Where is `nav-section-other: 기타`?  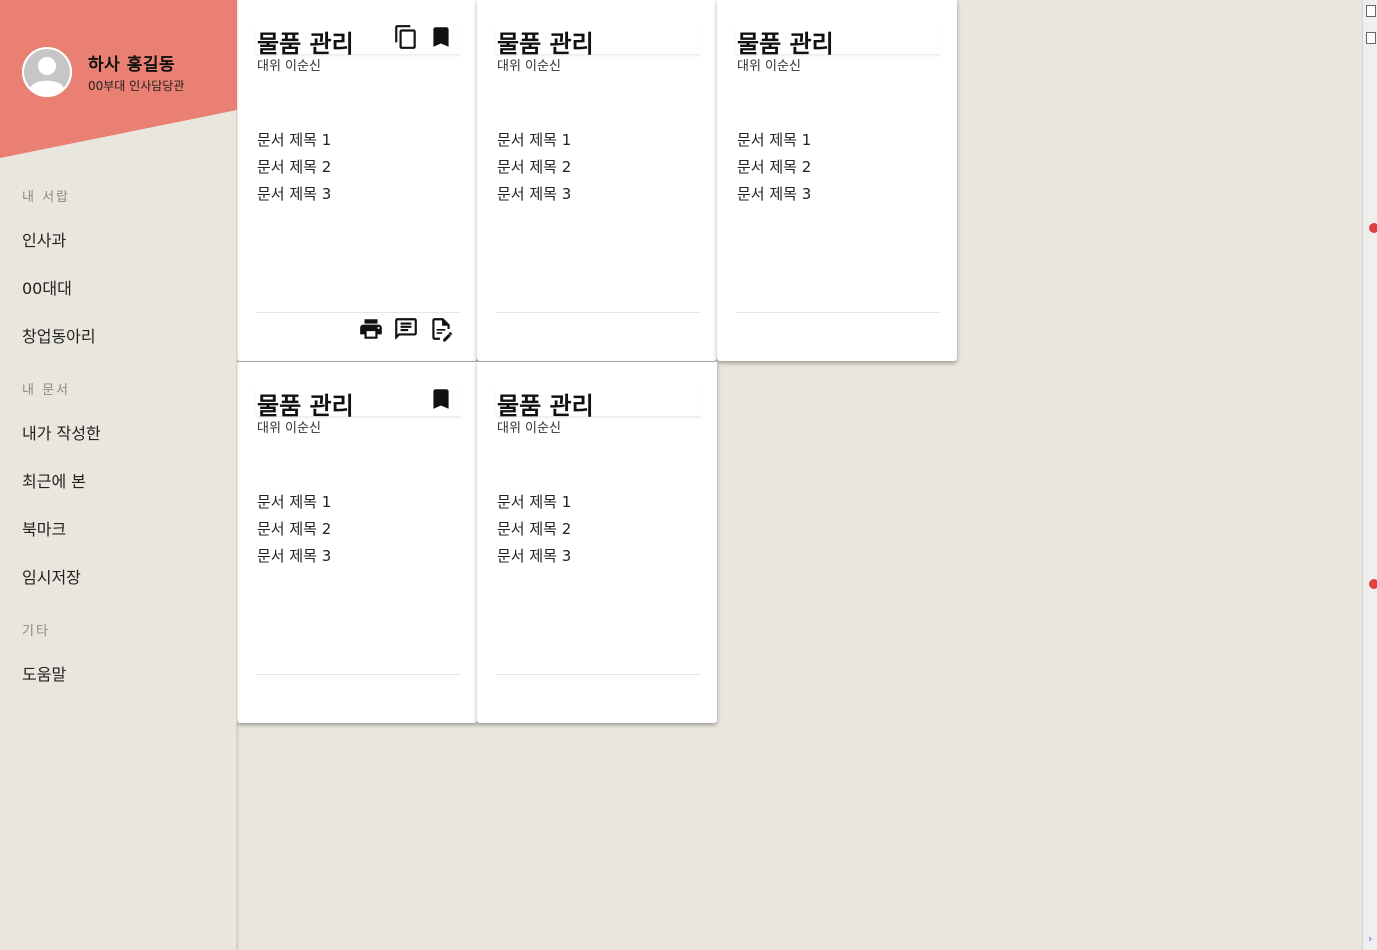 nav-section-other: 기타 is located at coordinates (36, 631).